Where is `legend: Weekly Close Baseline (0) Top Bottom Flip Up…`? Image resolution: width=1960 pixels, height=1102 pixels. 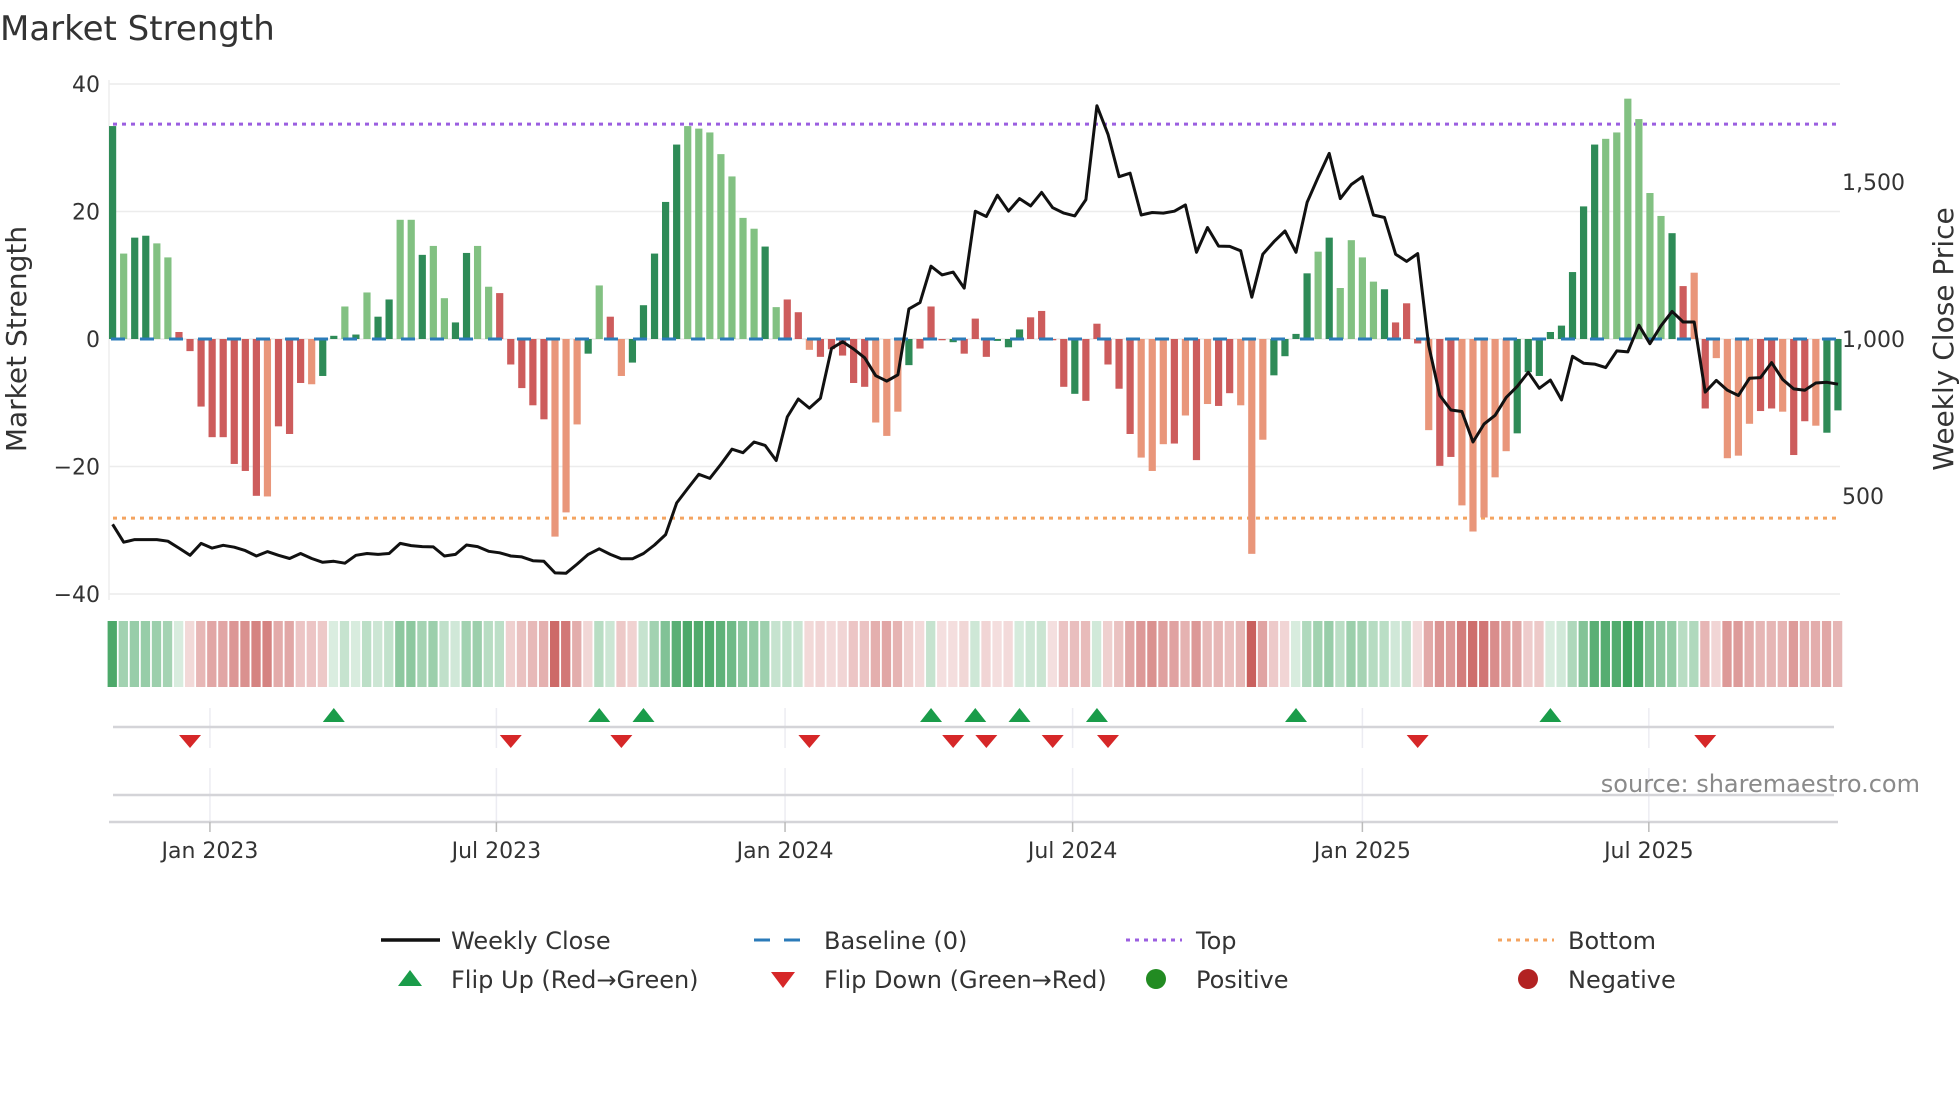
legend: Weekly Close Baseline (0) Top Bottom Flip Up… is located at coordinates (1028, 960).